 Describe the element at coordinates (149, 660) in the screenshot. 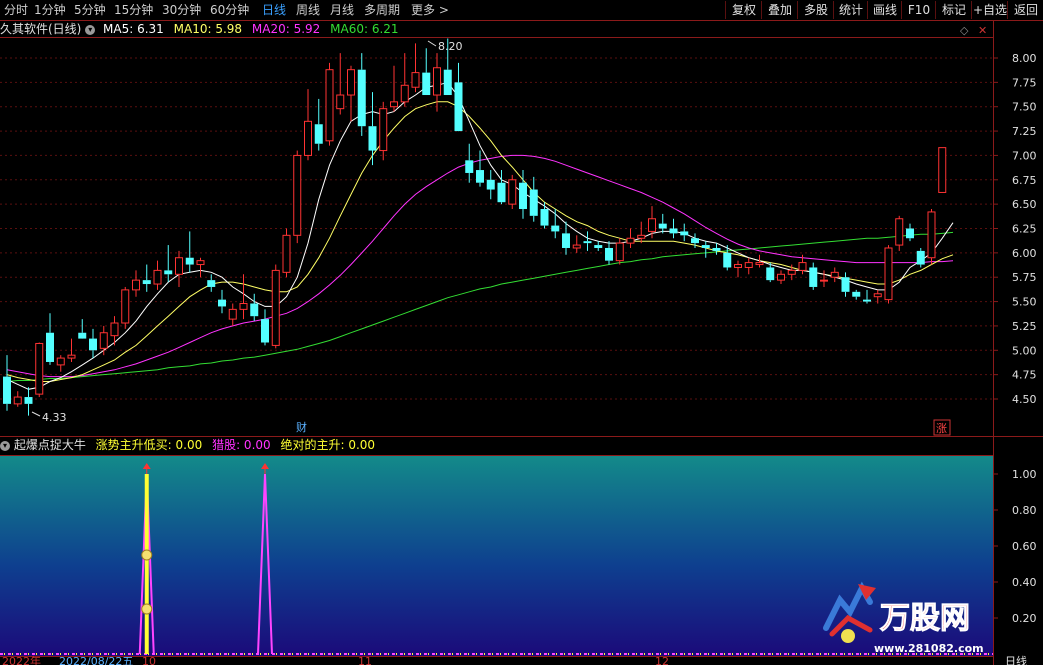

I see `axis-mark-10: 10` at that location.